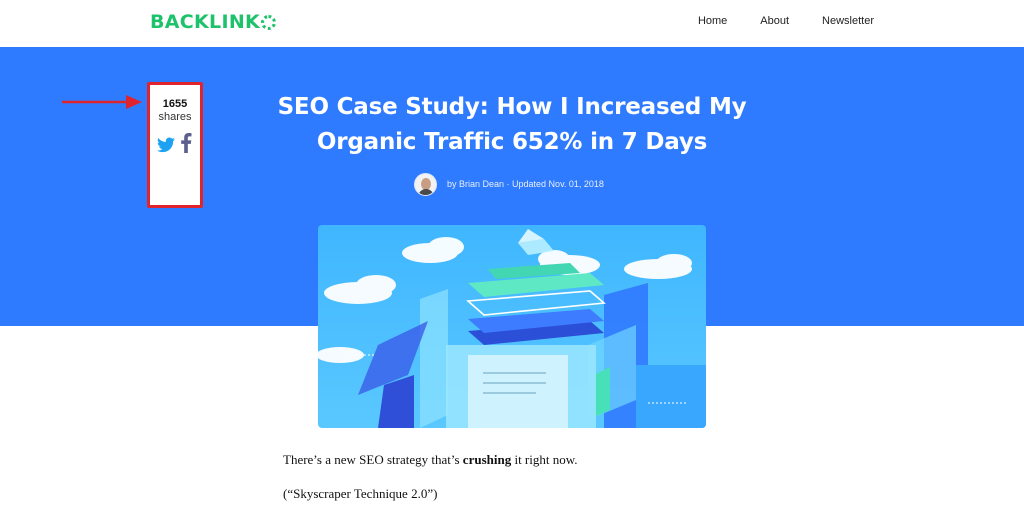 This screenshot has width=1024, height=511. Describe the element at coordinates (360, 493) in the screenshot. I see `subtitle-paragraph: (“Skyscraper Technique 2.0”)` at that location.